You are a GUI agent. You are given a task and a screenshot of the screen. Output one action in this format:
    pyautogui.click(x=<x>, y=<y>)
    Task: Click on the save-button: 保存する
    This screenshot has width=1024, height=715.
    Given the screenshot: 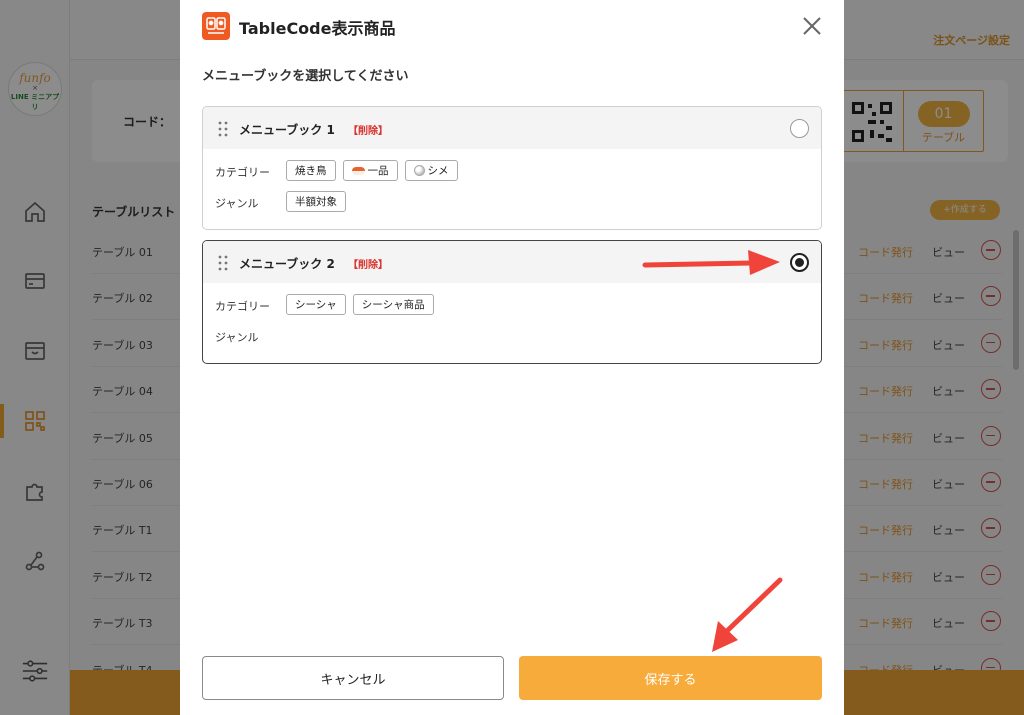 What is the action you would take?
    pyautogui.click(x=670, y=678)
    